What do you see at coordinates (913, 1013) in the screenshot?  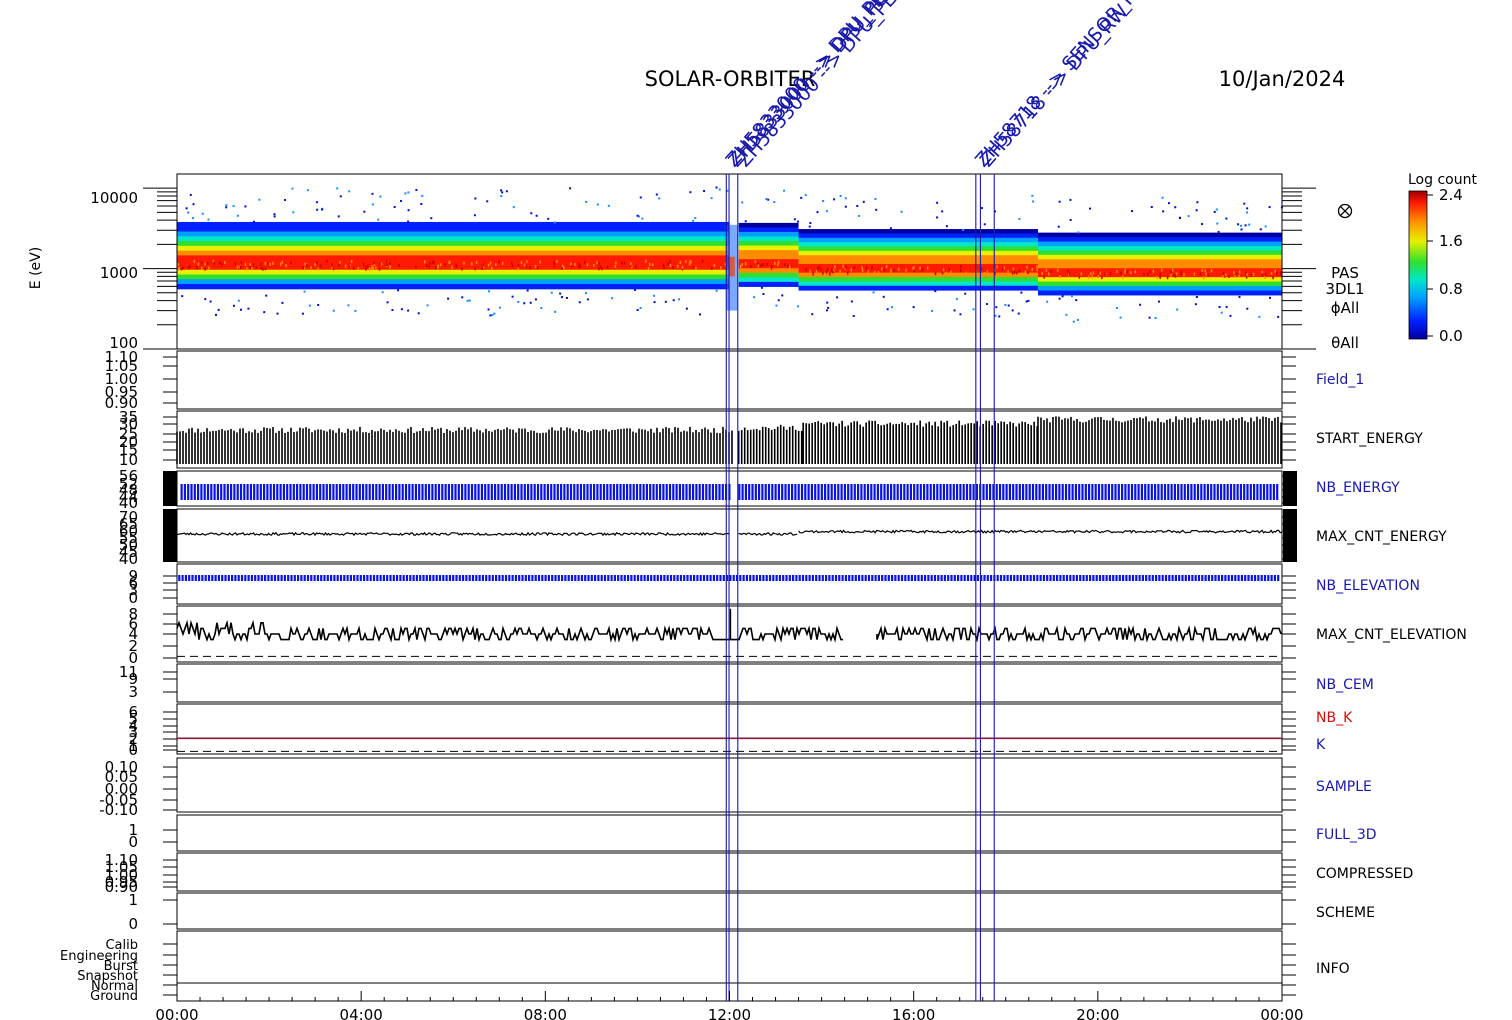 I see `time-tick-label: 16:00` at bounding box center [913, 1013].